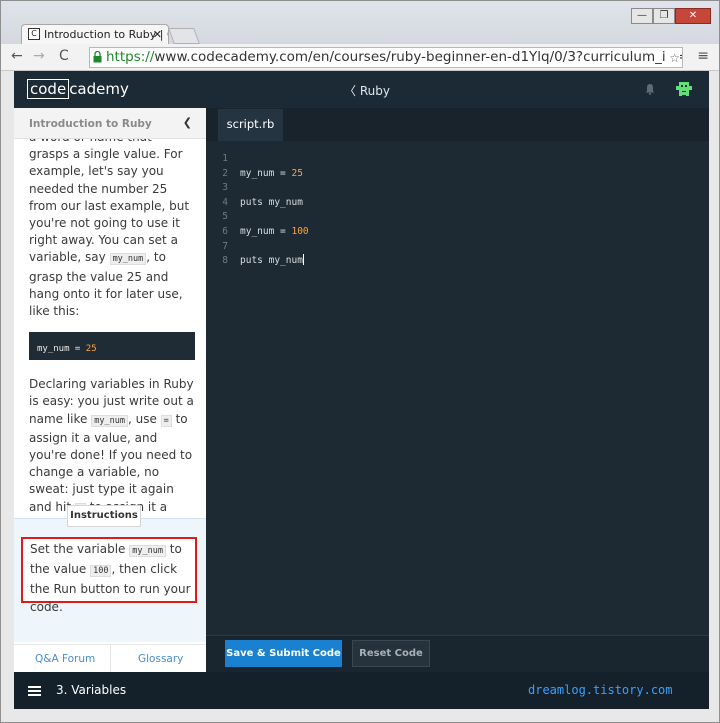 Image resolution: width=720 pixels, height=723 pixels. What do you see at coordinates (257, 217) in the screenshot?
I see `code-line: 5` at bounding box center [257, 217].